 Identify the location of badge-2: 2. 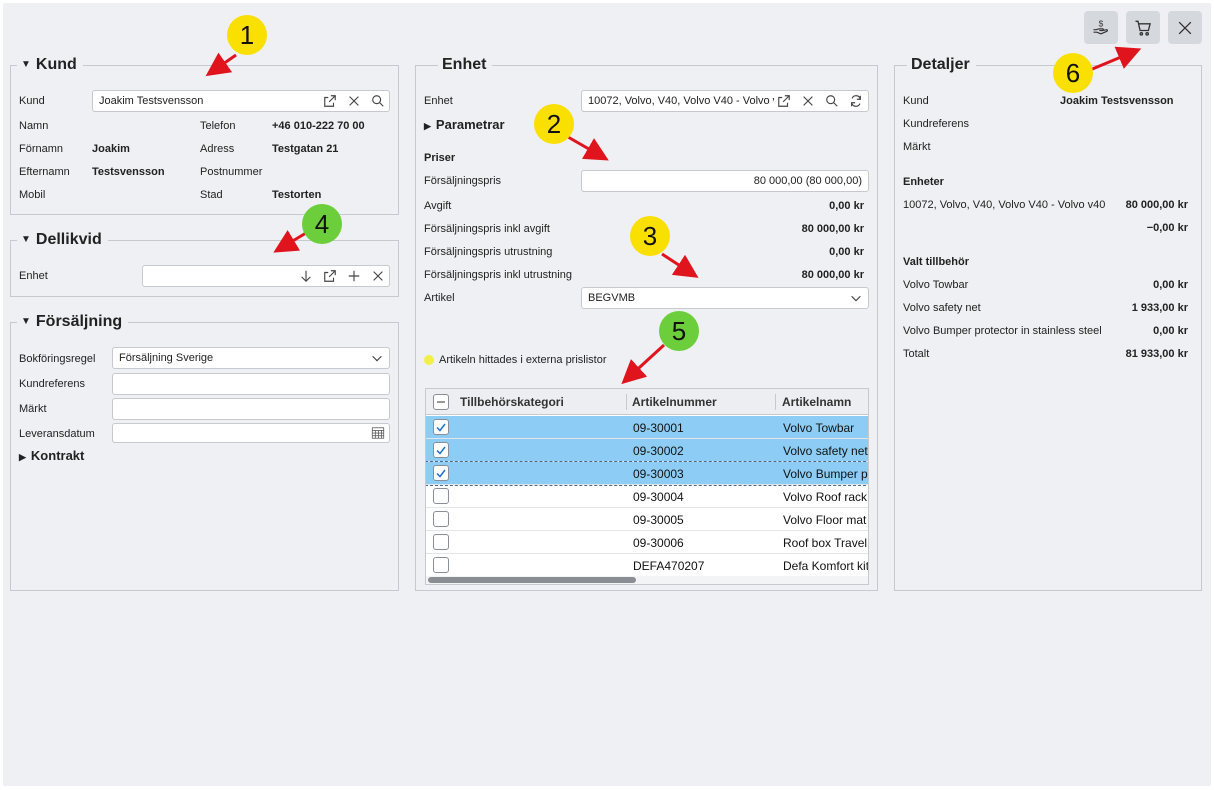
(554, 124).